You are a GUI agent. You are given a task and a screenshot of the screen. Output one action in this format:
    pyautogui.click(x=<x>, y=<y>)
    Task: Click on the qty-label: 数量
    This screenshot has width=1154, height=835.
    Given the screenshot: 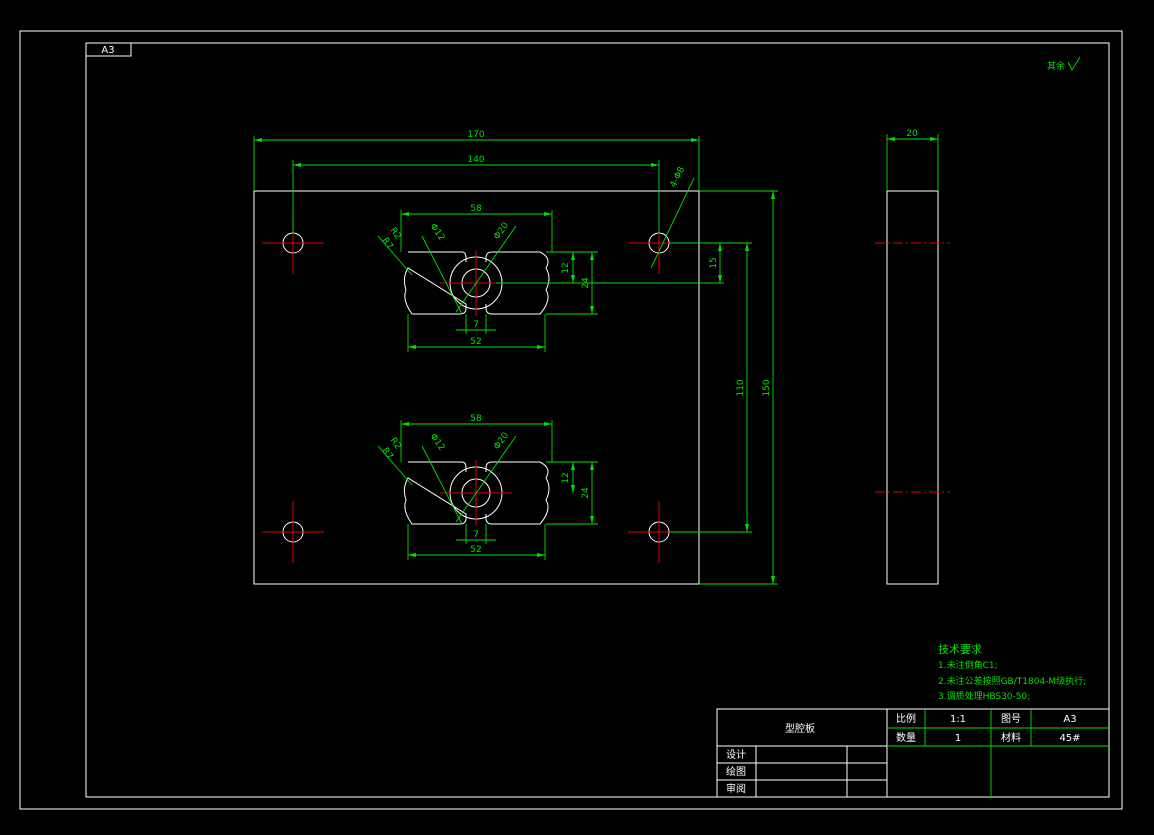 What is the action you would take?
    pyautogui.click(x=906, y=737)
    